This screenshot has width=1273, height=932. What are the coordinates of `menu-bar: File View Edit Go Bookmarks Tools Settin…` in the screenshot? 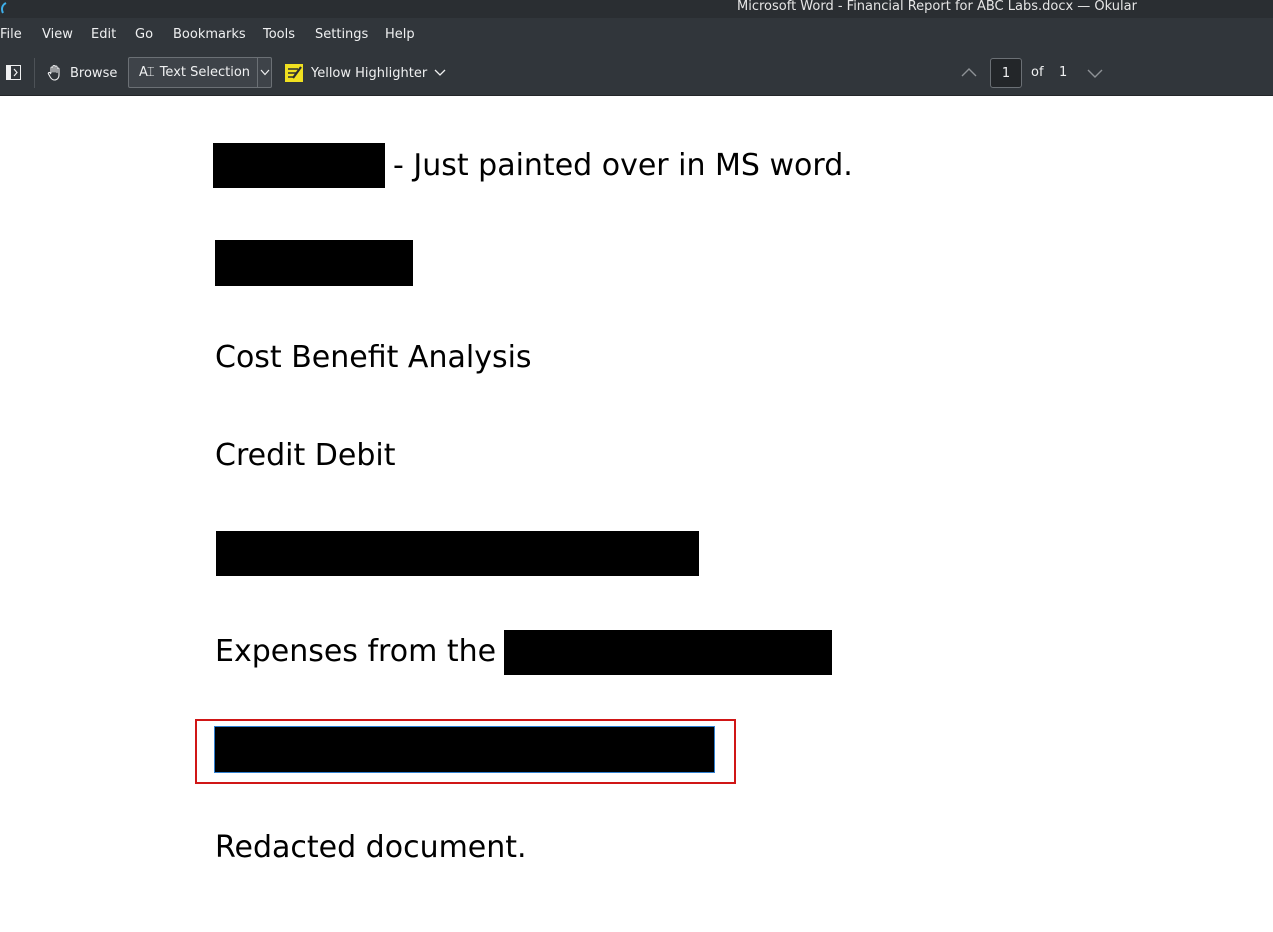 It's located at (636, 35).